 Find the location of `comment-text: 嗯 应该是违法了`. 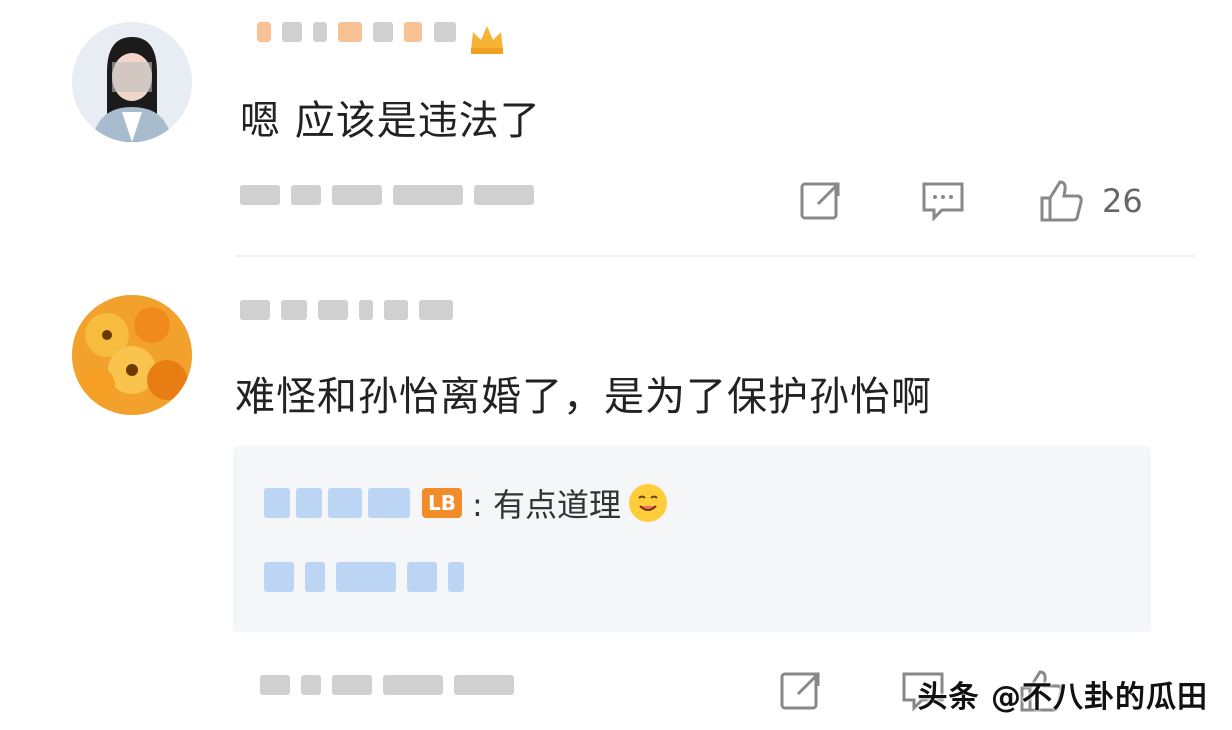

comment-text: 嗯 应该是违法了 is located at coordinates (390, 121).